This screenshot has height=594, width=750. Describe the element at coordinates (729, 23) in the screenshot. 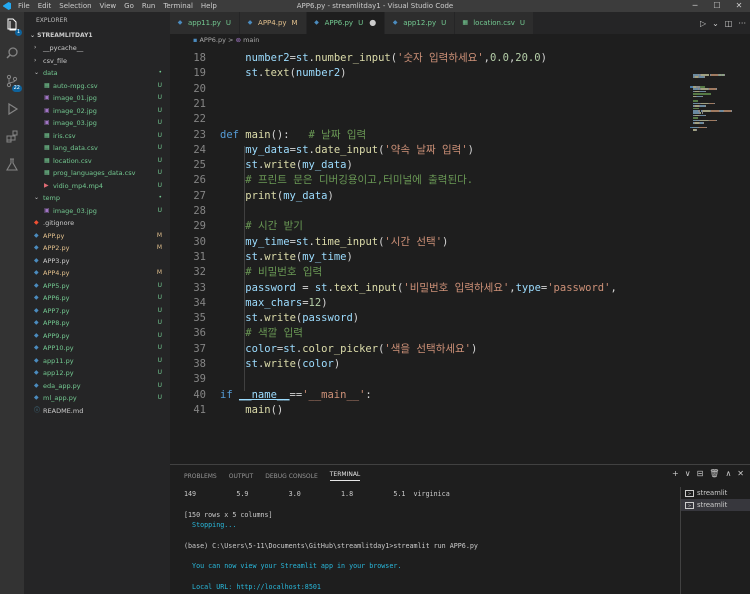

I see `split-editor-icon: ◫` at that location.